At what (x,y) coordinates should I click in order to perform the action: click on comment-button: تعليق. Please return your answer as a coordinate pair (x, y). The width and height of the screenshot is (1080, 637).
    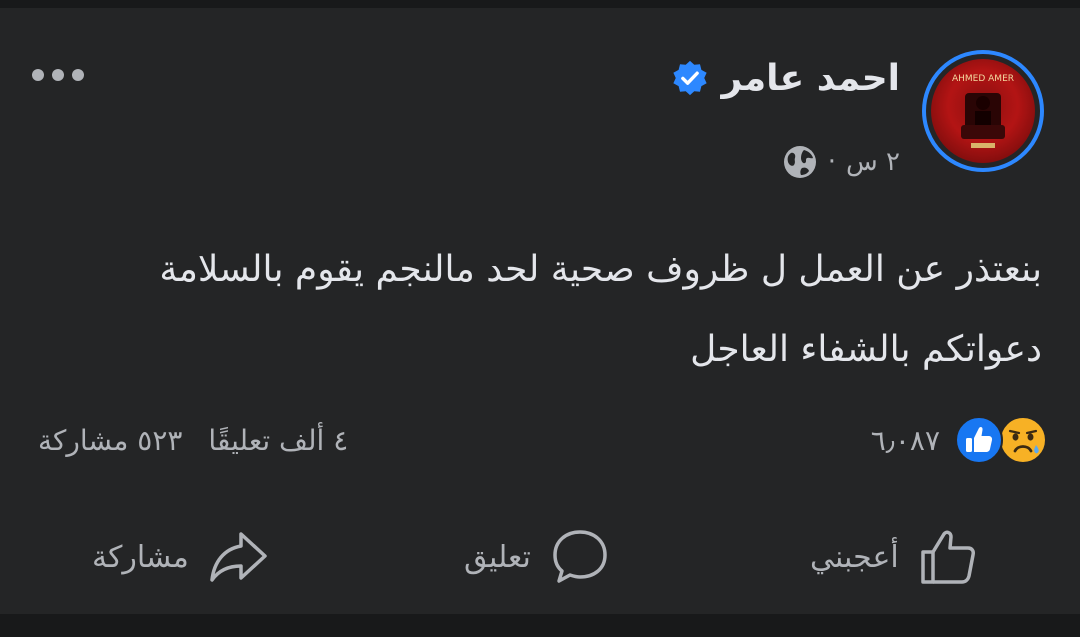
    Looking at the image, I should click on (537, 557).